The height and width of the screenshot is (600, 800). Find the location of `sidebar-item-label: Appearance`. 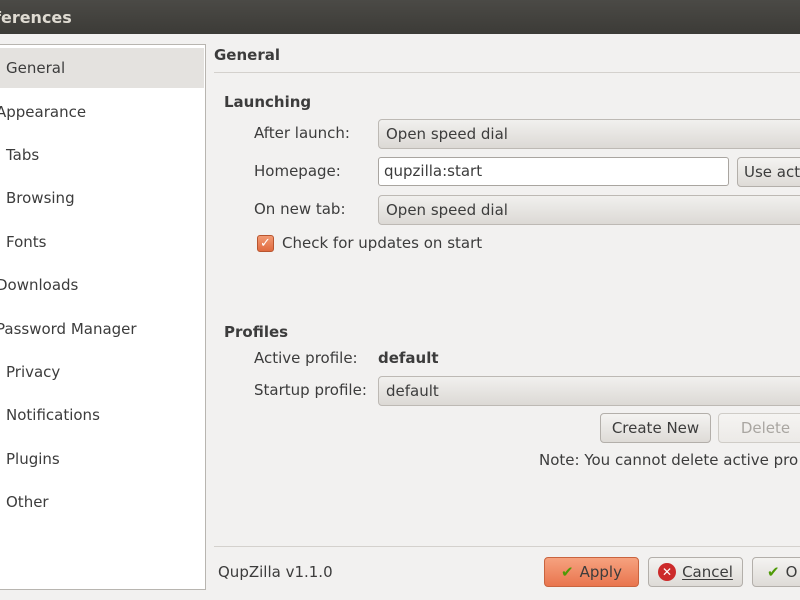

sidebar-item-label: Appearance is located at coordinates (43, 112).